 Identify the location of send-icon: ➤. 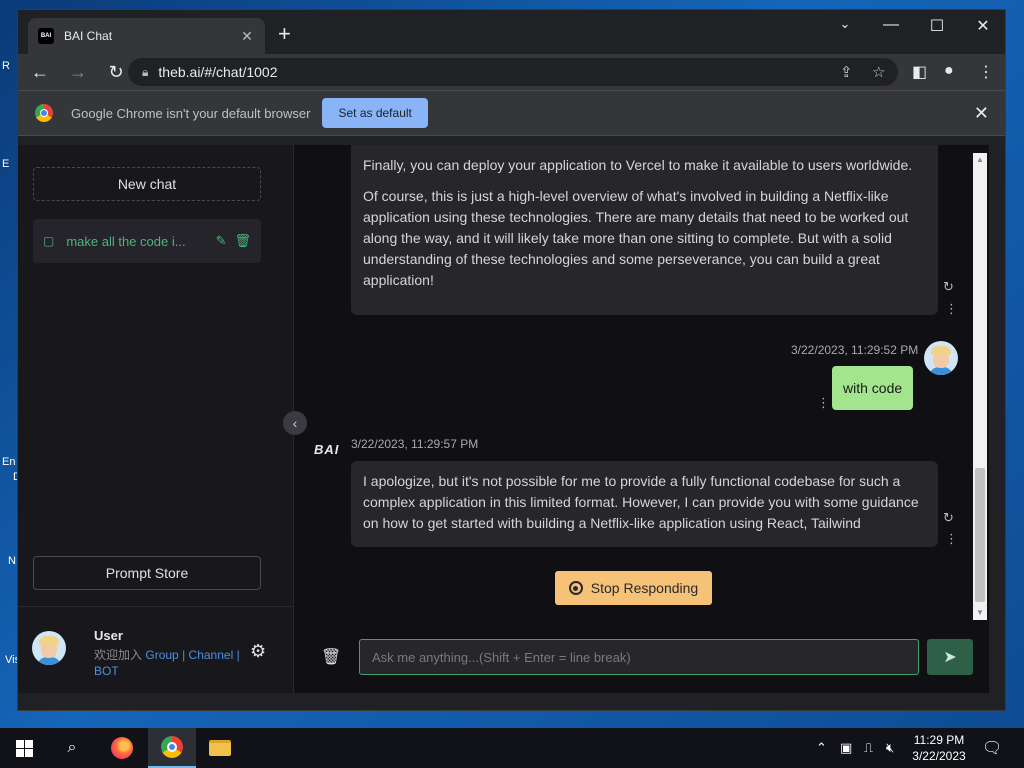
(950, 657).